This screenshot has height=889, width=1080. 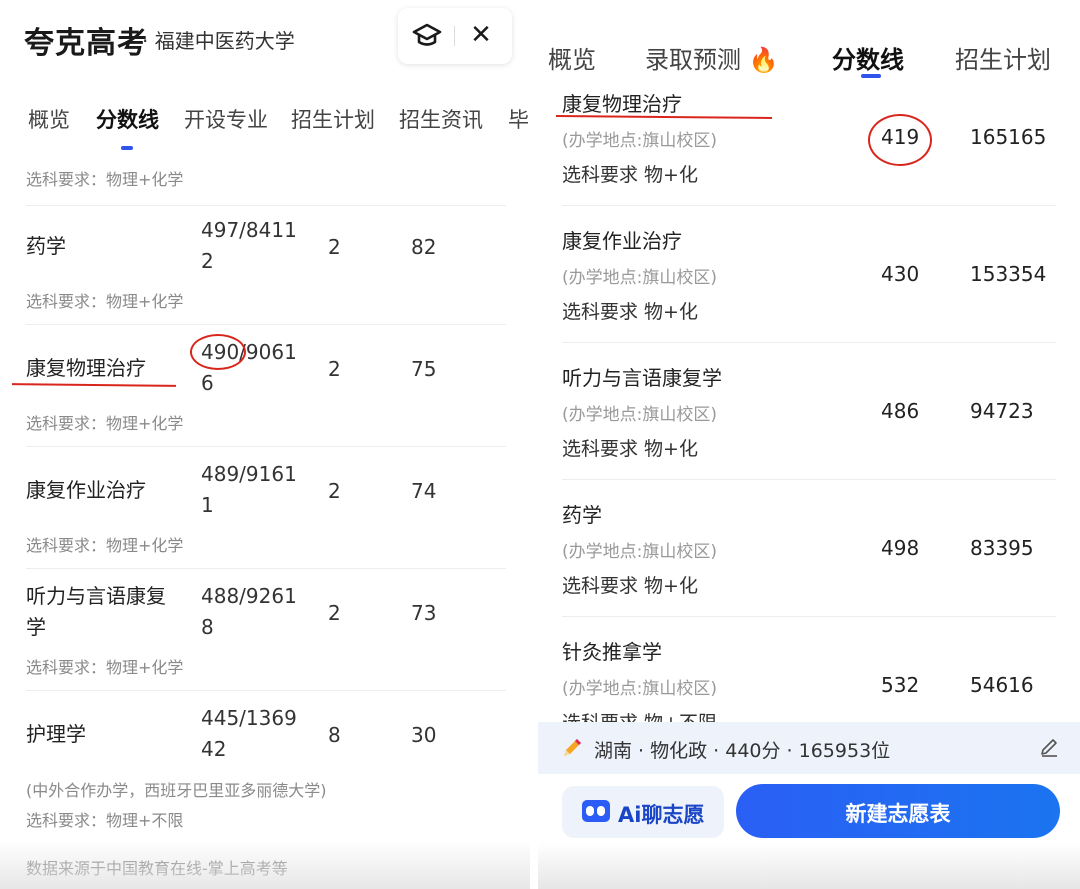 I want to click on fire-icon: 🔥, so click(x=763, y=60).